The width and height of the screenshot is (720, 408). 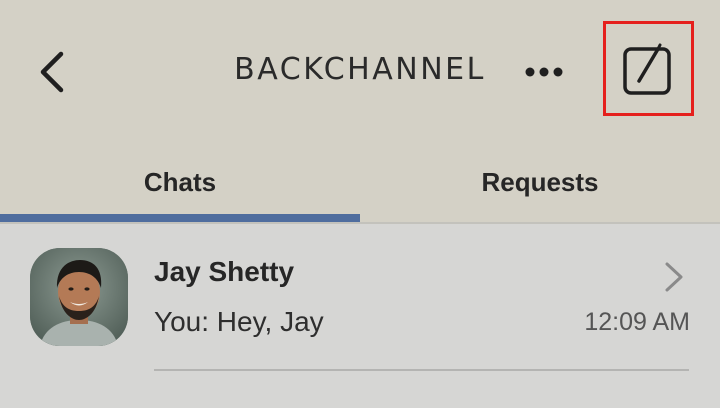 What do you see at coordinates (674, 277) in the screenshot?
I see `chevron-right-icon` at bounding box center [674, 277].